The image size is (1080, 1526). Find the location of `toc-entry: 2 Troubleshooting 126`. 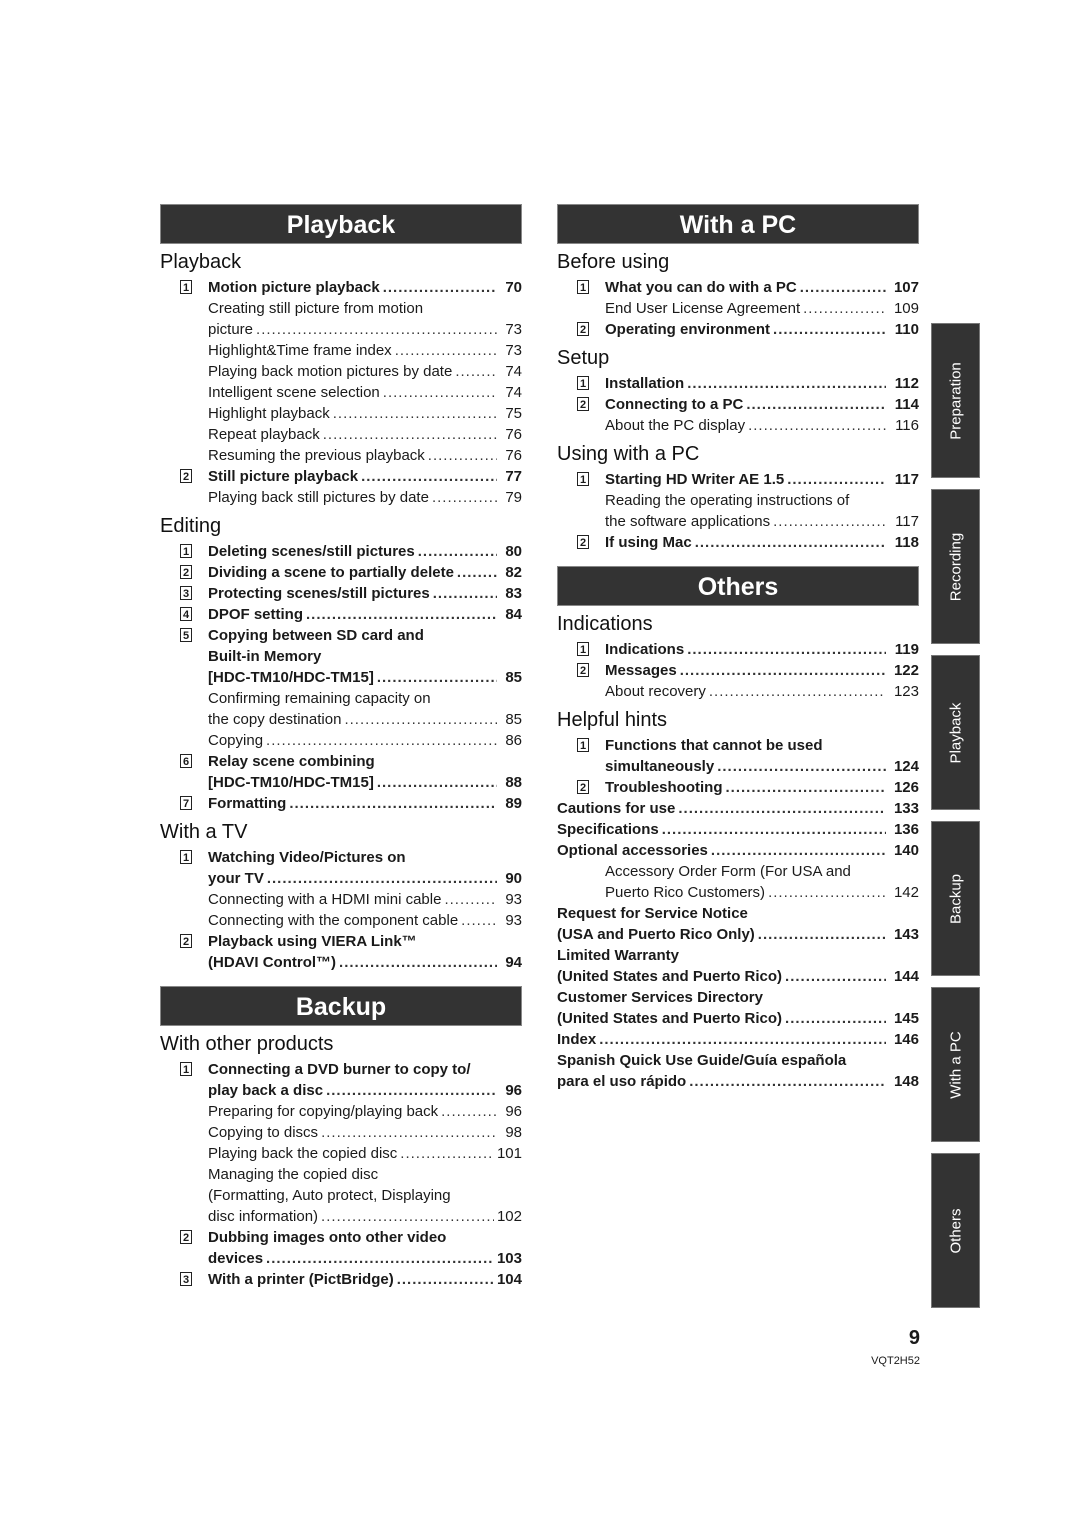

toc-entry: 2 Troubleshooting 126 is located at coordinates (738, 787).